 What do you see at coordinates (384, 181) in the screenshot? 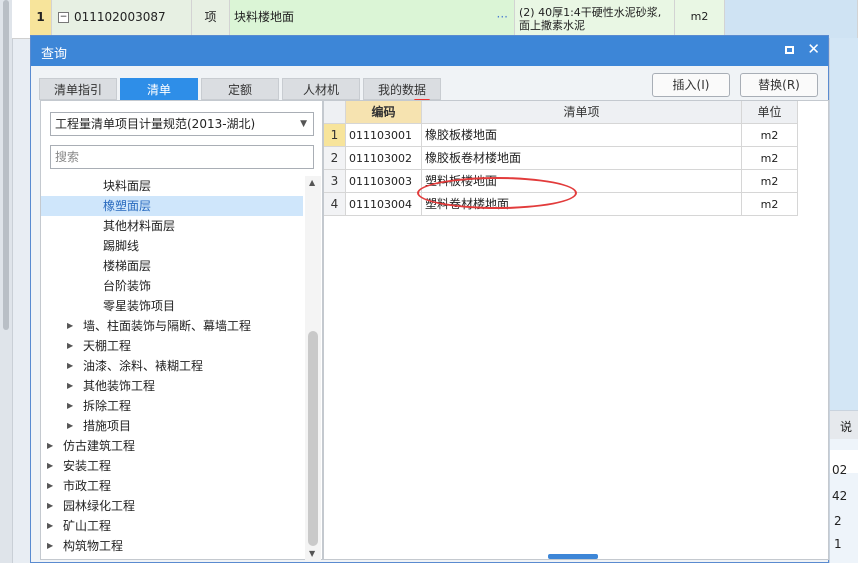
I see `row-code: 011103003` at bounding box center [384, 181].